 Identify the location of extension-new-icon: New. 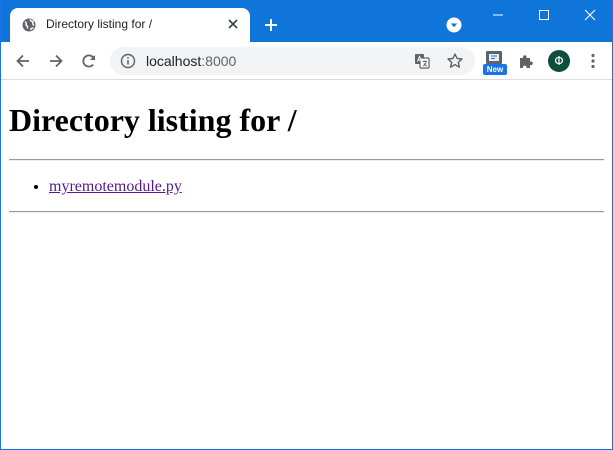
(495, 63).